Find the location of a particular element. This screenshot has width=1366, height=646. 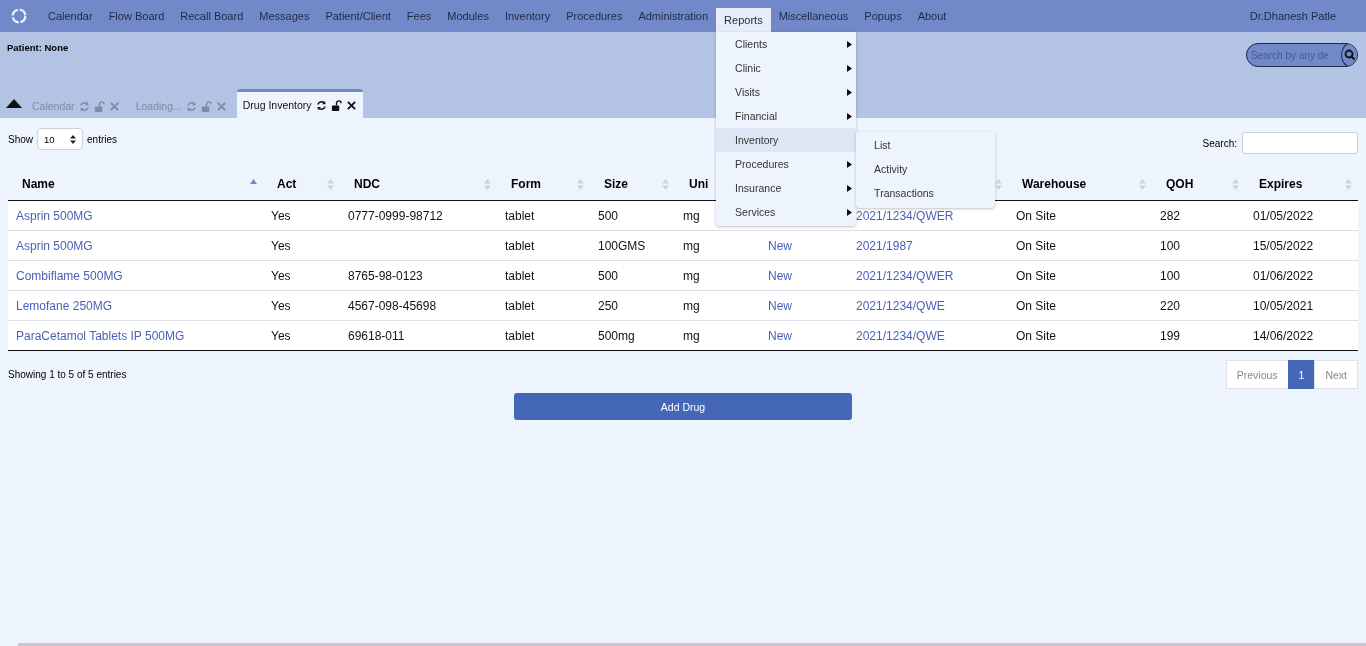

table-cell: 15/05/2022 is located at coordinates (1283, 245).